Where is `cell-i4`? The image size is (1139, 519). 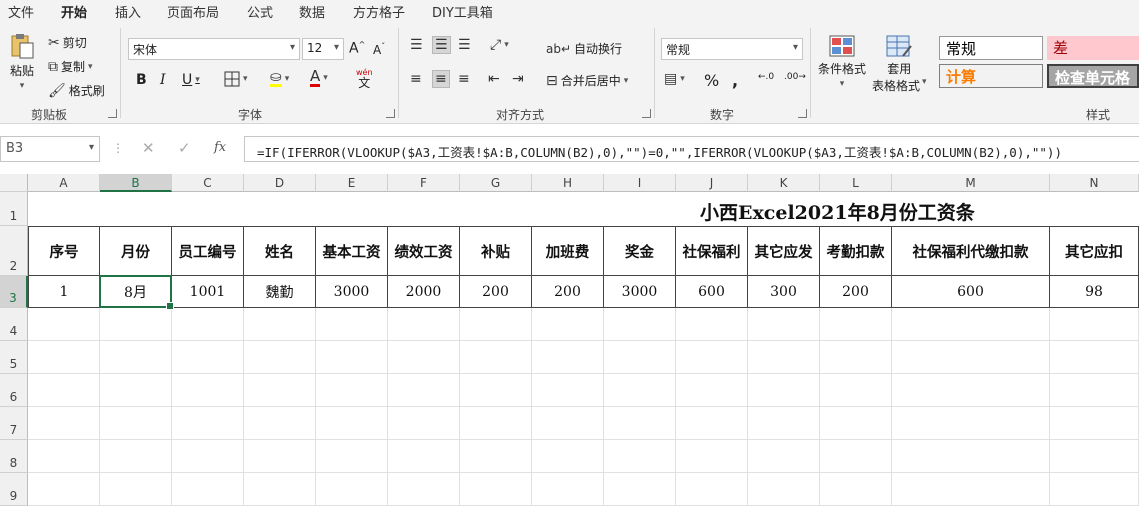
cell-i4 is located at coordinates (640, 324).